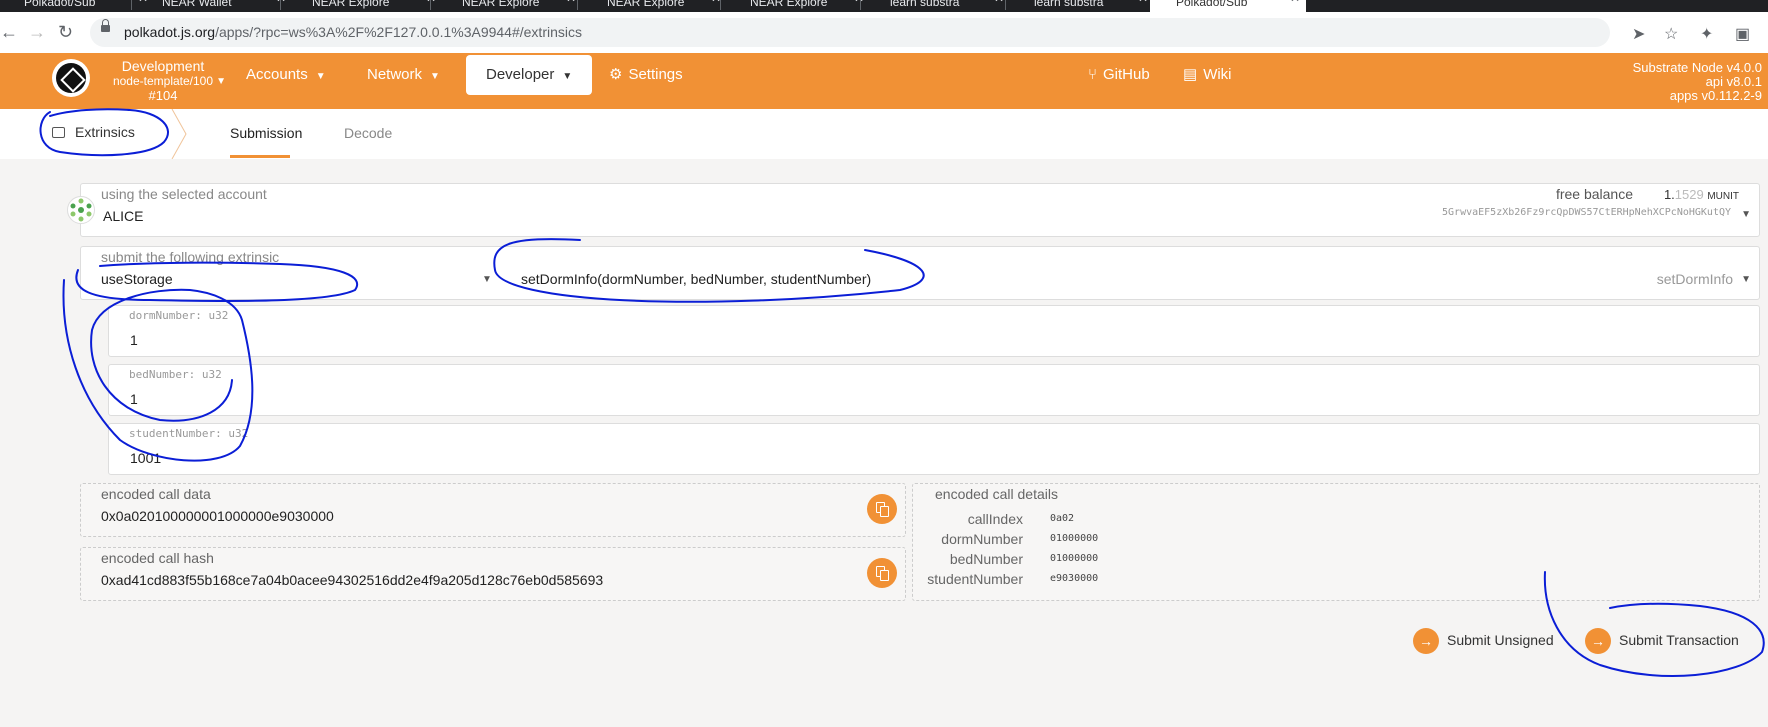 Image resolution: width=1768 pixels, height=727 pixels. Describe the element at coordinates (934, 449) in the screenshot. I see `param-student-number: studentNumber: u32 1001` at that location.